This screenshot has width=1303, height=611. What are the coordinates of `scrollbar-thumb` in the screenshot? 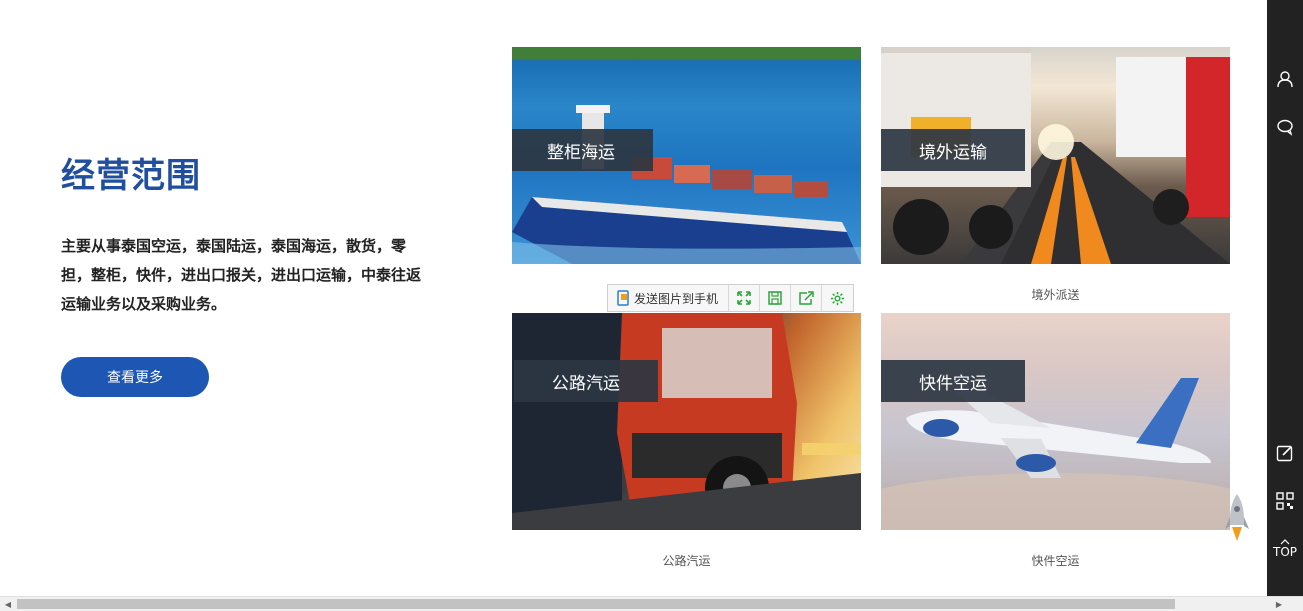 It's located at (596, 604).